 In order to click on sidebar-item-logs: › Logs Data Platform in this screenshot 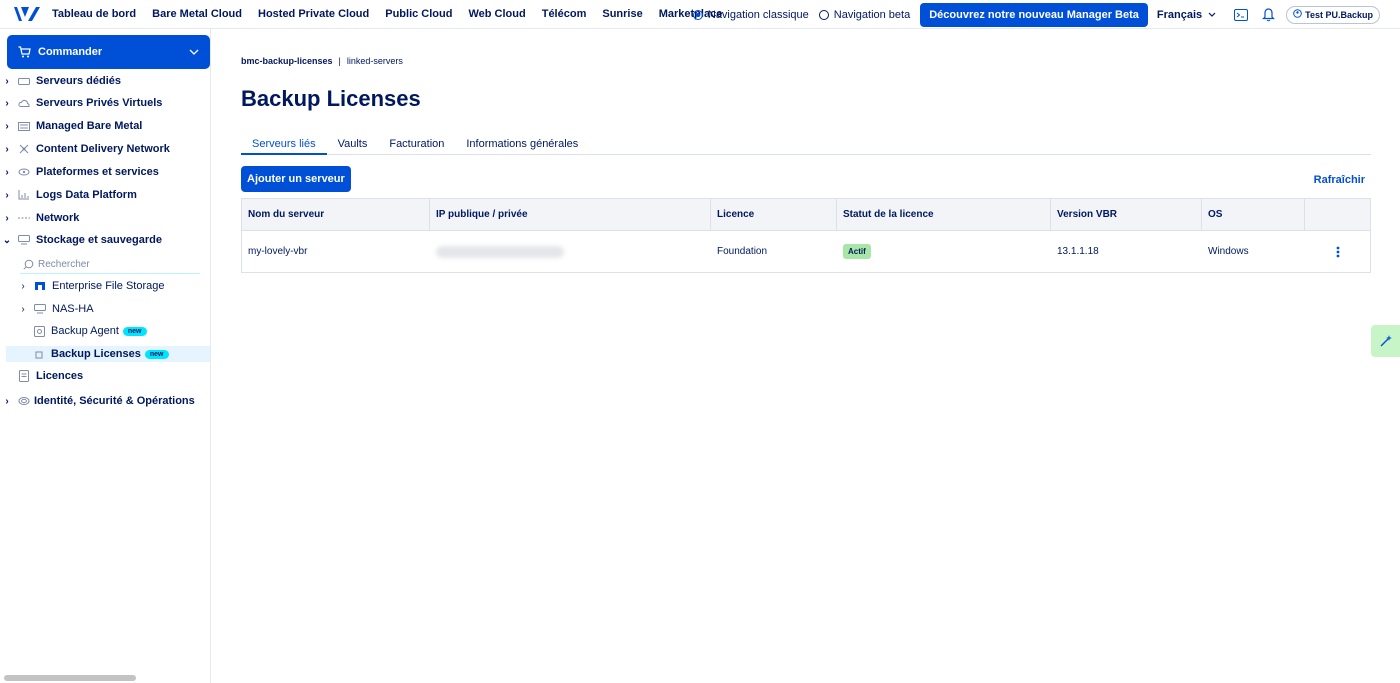, I will do `click(68, 195)`.